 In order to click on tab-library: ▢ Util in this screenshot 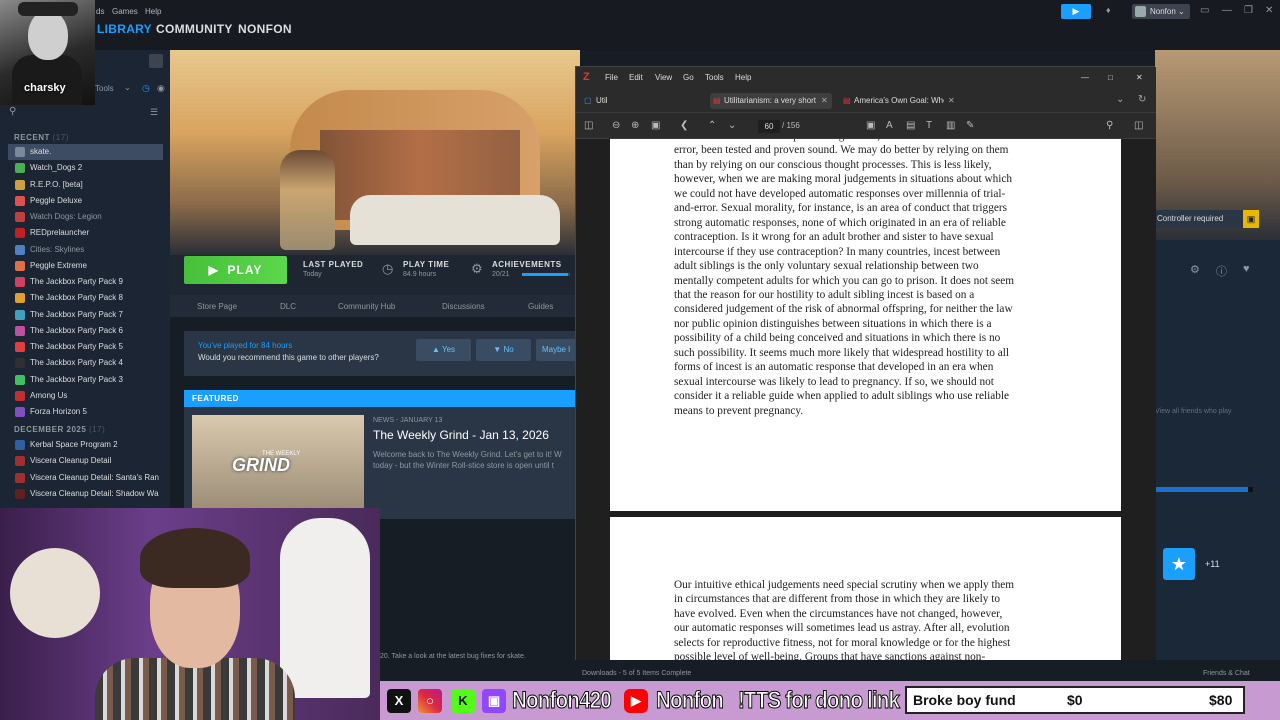, I will do `click(632, 101)`.